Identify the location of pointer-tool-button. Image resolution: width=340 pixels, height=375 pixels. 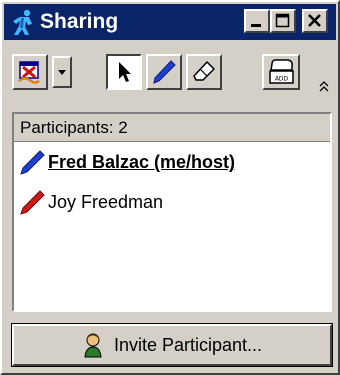
(124, 72).